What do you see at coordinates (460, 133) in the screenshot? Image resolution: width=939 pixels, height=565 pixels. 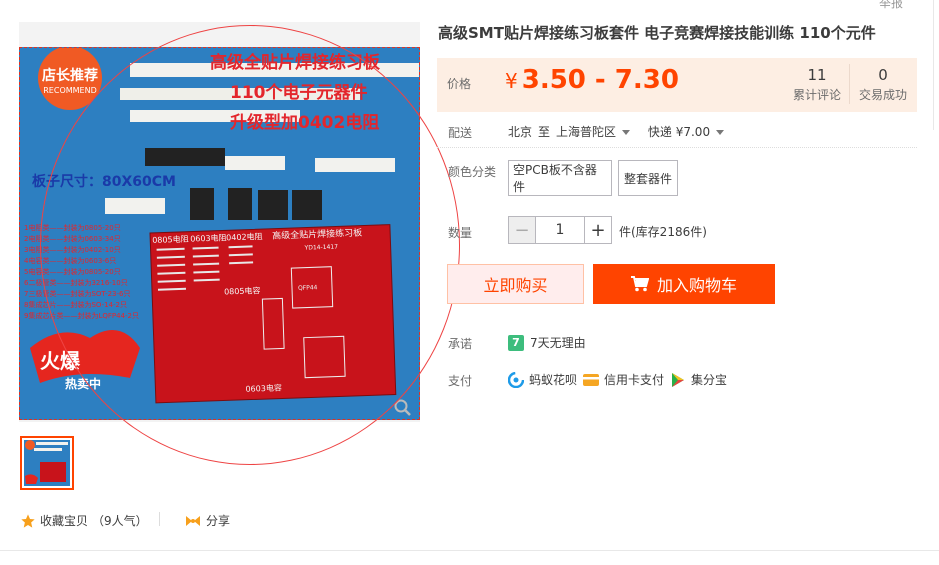 I see `shipping-label: 配送` at bounding box center [460, 133].